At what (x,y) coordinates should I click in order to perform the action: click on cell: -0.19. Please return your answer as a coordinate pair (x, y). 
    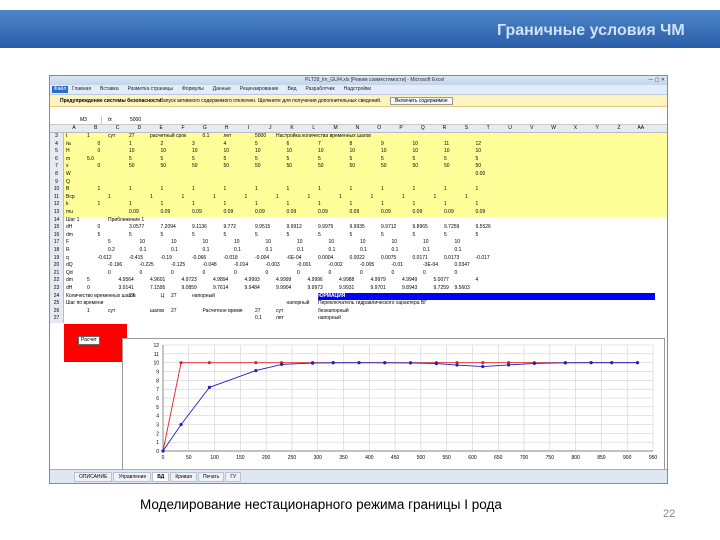
    Looking at the image, I should click on (166, 259).